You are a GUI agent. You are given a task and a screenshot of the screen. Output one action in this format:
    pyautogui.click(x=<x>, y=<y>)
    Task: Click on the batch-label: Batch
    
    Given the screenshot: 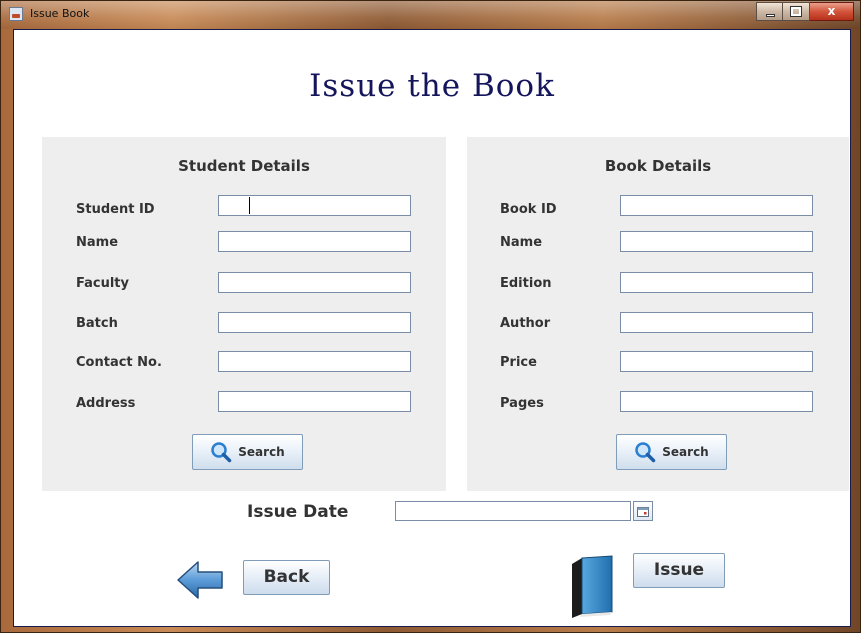 What is the action you would take?
    pyautogui.click(x=97, y=323)
    